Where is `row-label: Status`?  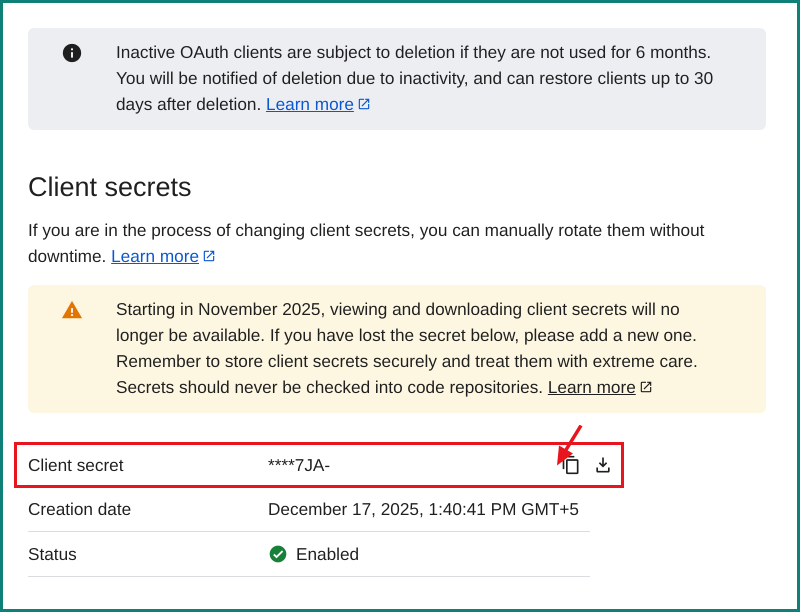 row-label: Status is located at coordinates (53, 554).